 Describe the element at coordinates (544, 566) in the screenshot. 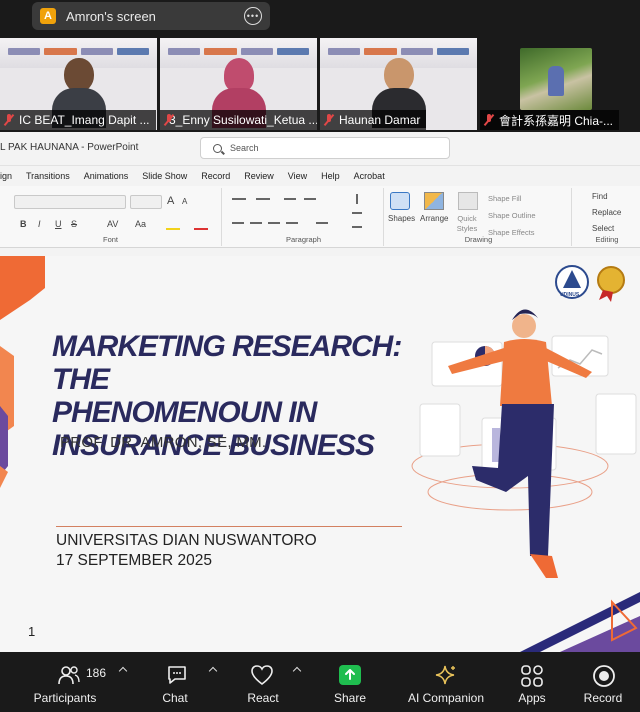

I see `character-shoe` at that location.